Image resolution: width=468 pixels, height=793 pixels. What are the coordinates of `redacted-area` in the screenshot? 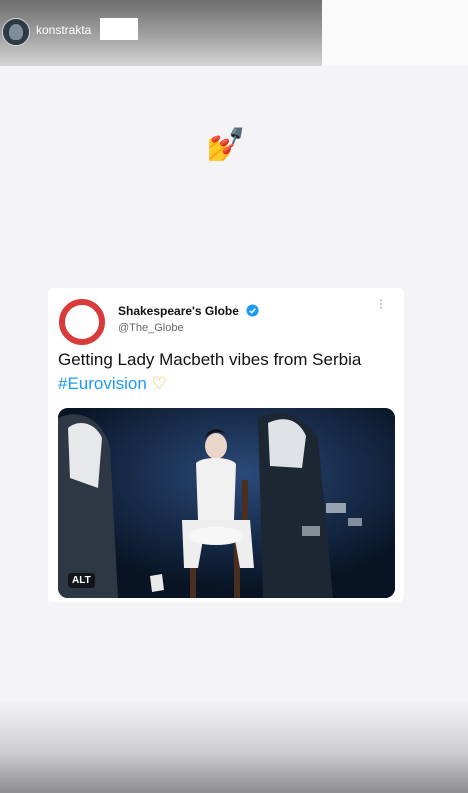 It's located at (119, 29).